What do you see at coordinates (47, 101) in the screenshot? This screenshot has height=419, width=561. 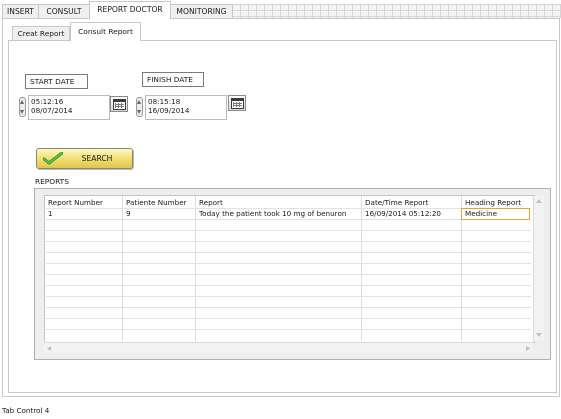 I see `start-time-value: 05:12:16` at bounding box center [47, 101].